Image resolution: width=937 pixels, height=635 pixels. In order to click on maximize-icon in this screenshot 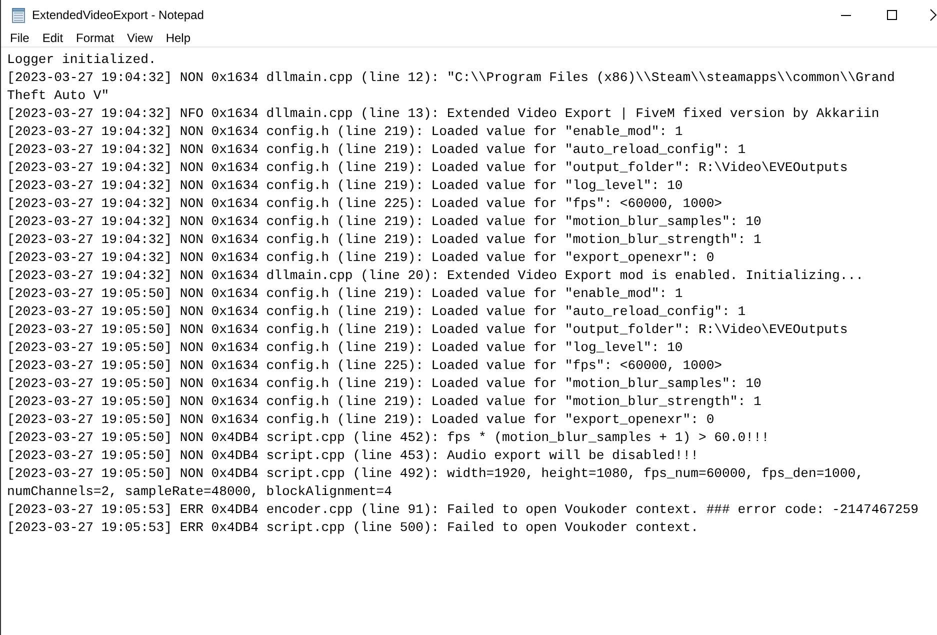, I will do `click(892, 15)`.